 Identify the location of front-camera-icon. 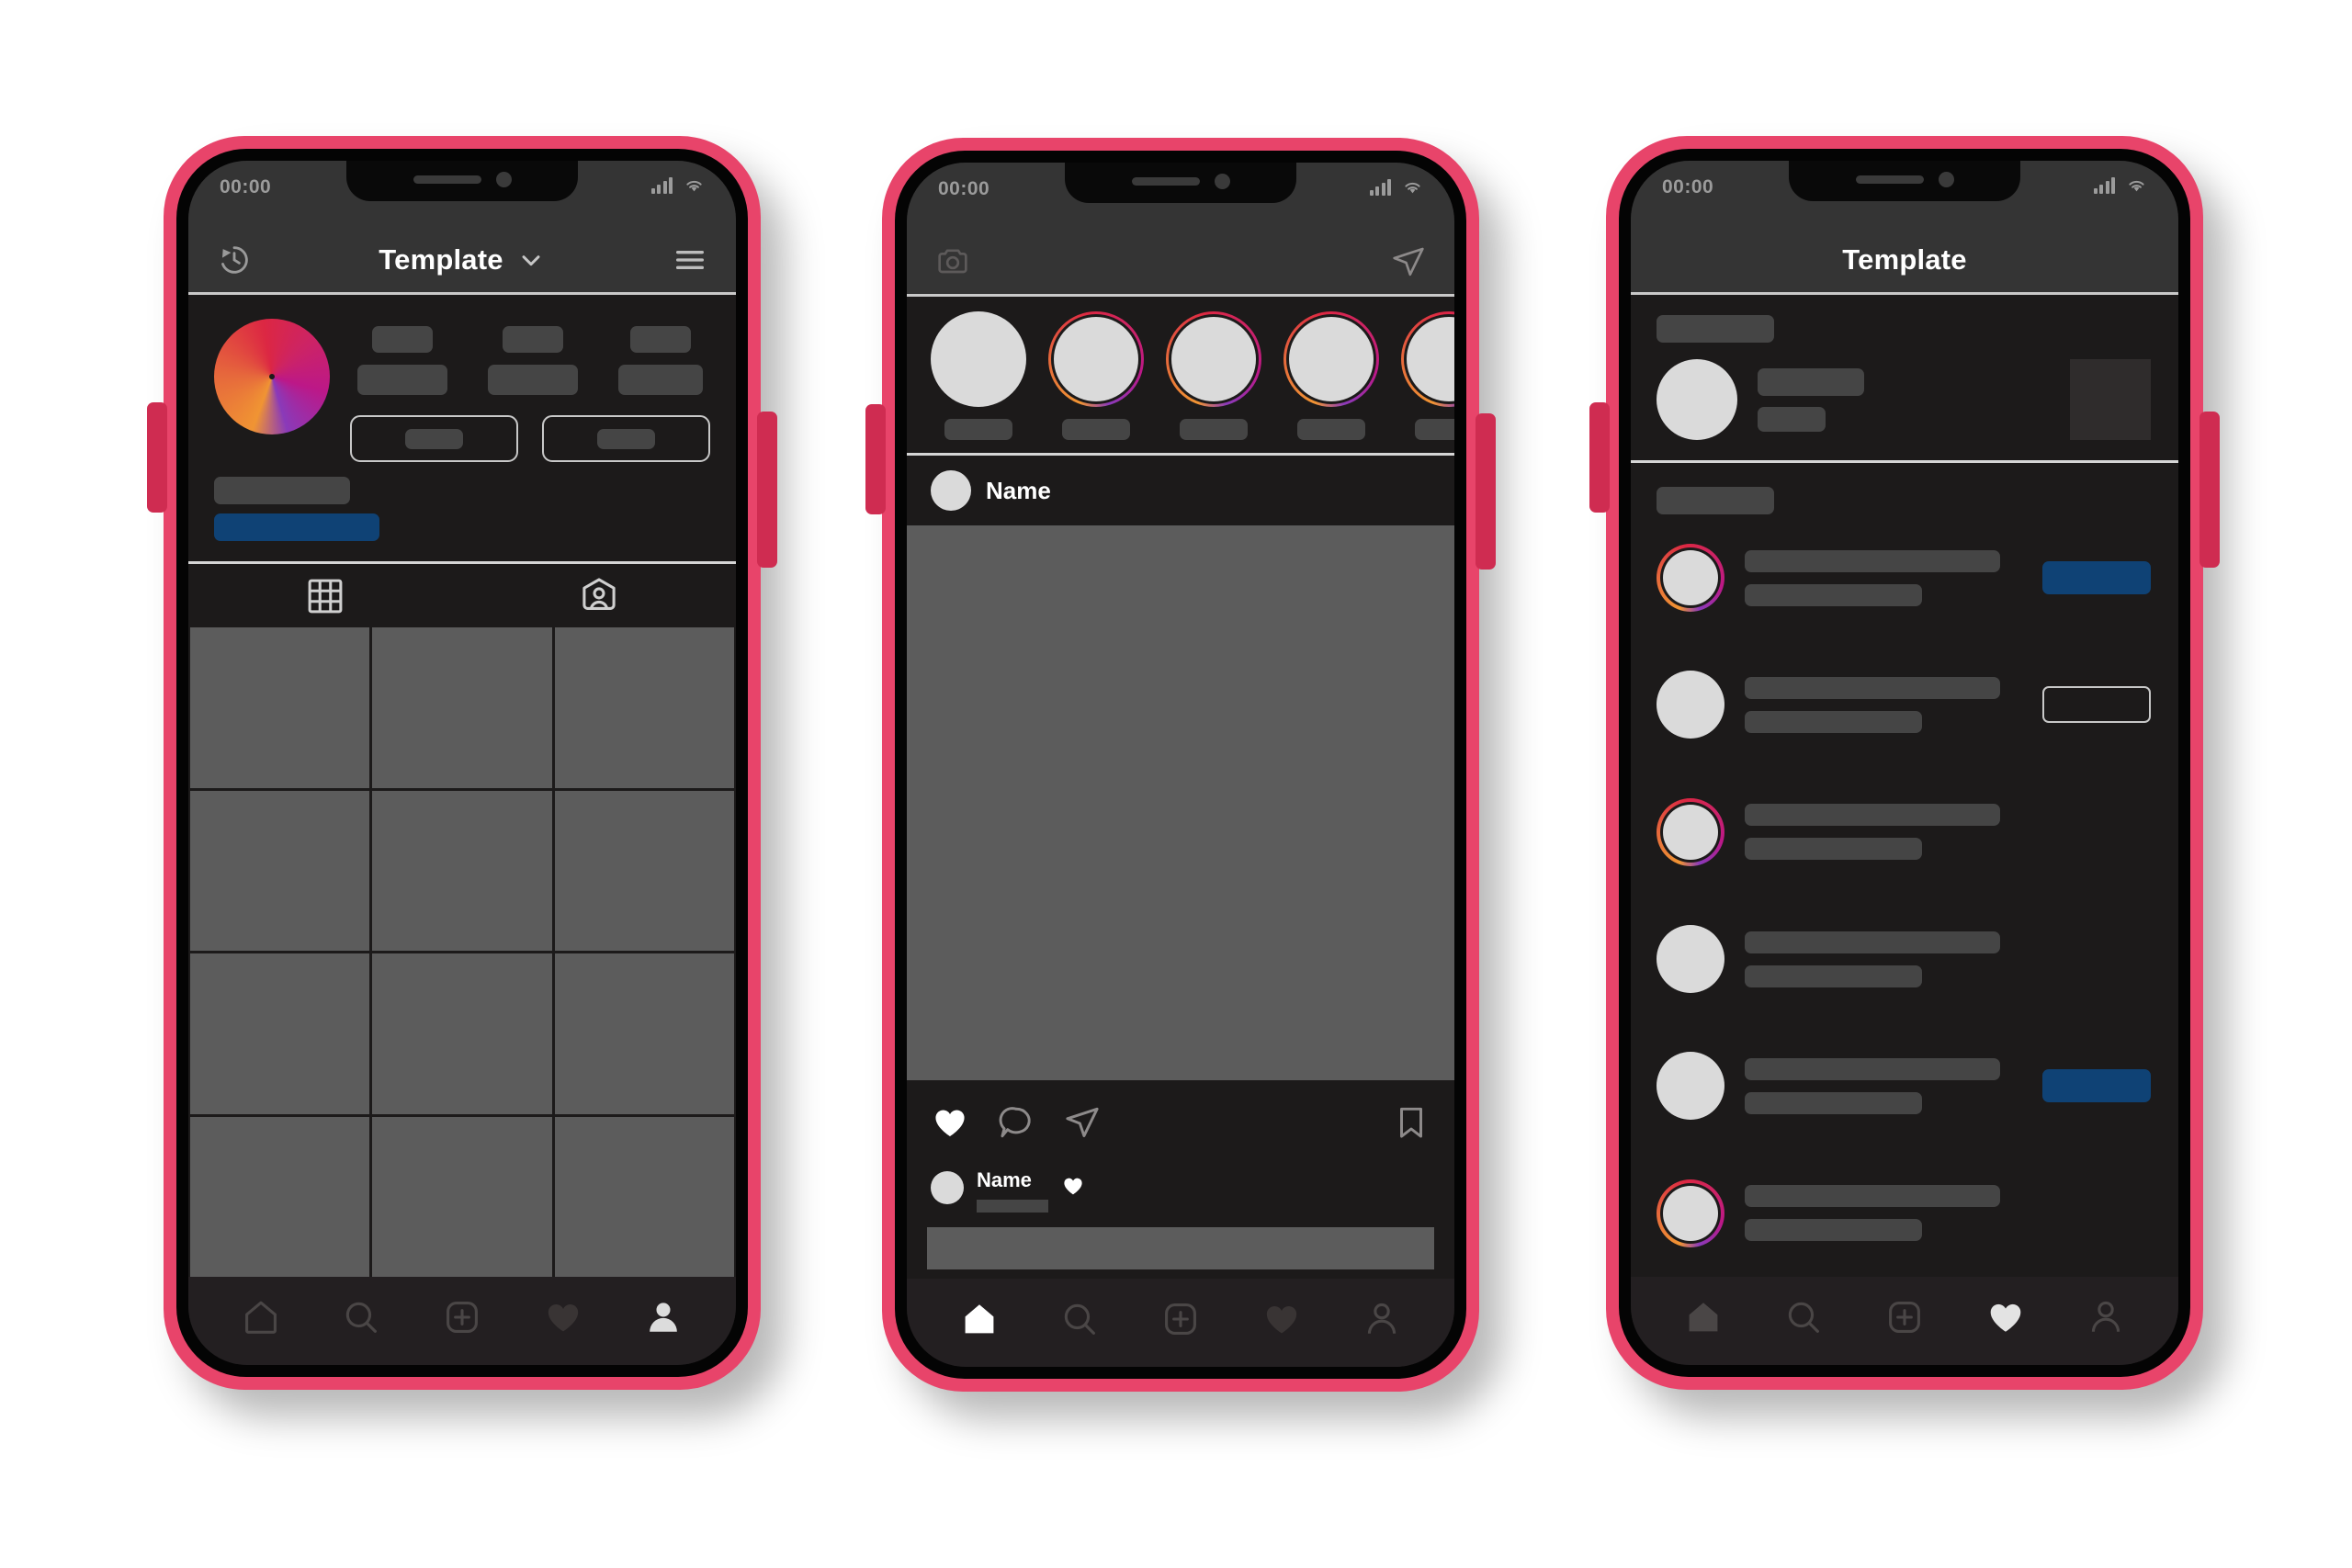
(1222, 181).